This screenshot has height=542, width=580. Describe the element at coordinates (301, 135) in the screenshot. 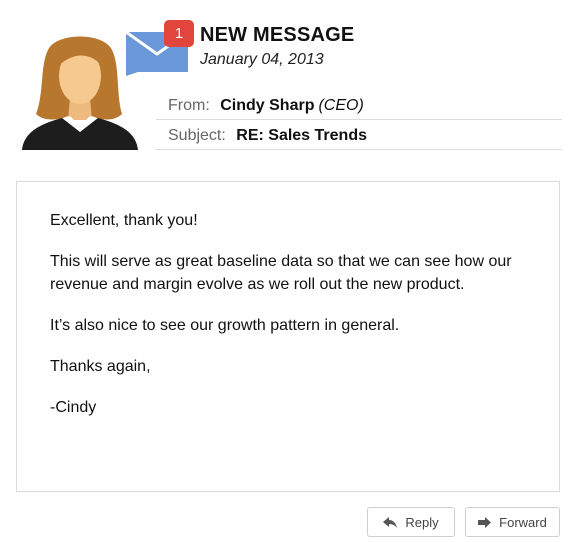

I see `subject-value: RE: Sales Trends` at that location.